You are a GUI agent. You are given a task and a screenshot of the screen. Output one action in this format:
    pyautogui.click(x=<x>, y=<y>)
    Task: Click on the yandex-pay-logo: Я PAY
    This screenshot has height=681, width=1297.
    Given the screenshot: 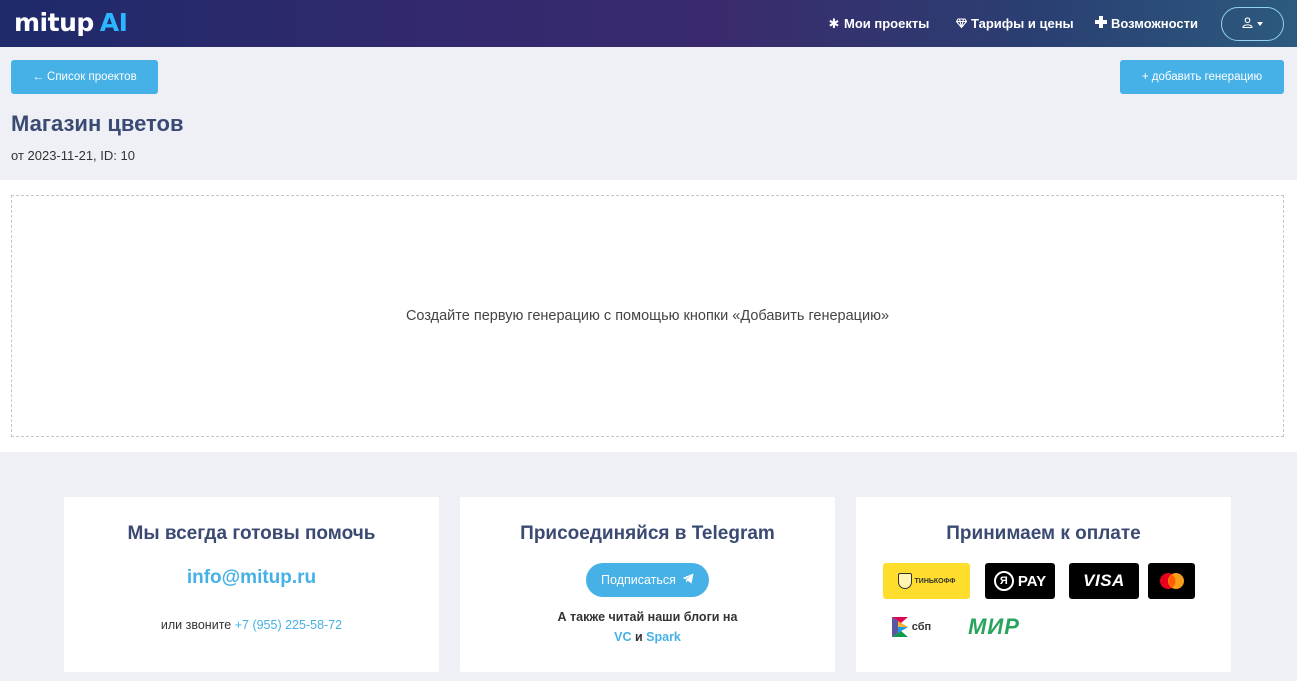 What is the action you would take?
    pyautogui.click(x=1020, y=581)
    